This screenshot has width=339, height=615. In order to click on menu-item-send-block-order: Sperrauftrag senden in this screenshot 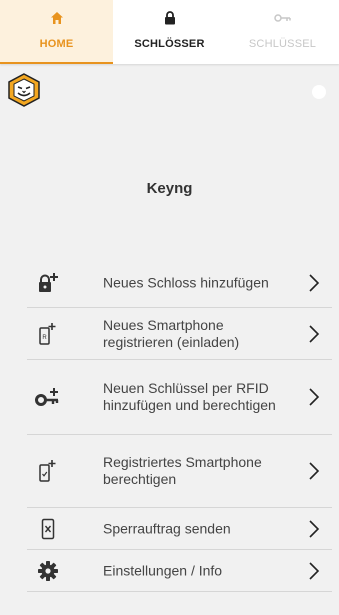, I will do `click(179, 529)`.